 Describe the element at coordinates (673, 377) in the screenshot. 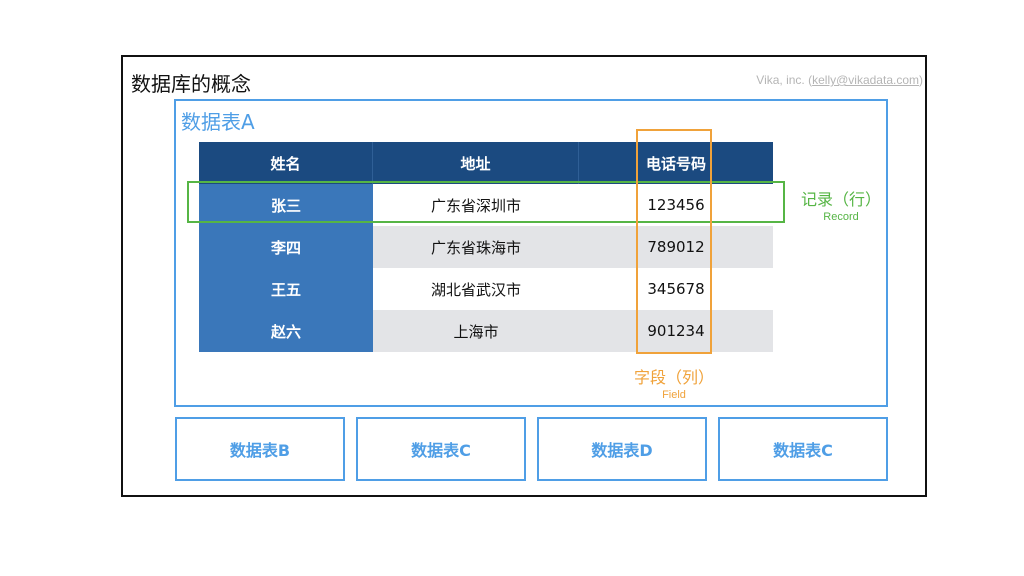

I see `field-label-zh: 字段（列）` at that location.